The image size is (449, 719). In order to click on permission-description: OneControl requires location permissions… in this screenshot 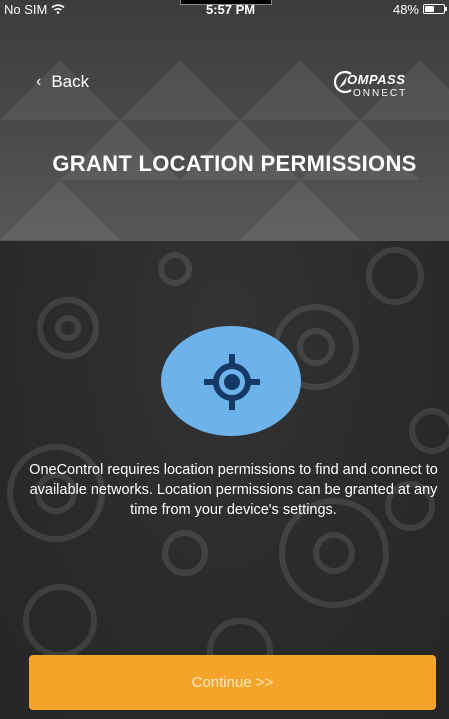, I will do `click(233, 490)`.